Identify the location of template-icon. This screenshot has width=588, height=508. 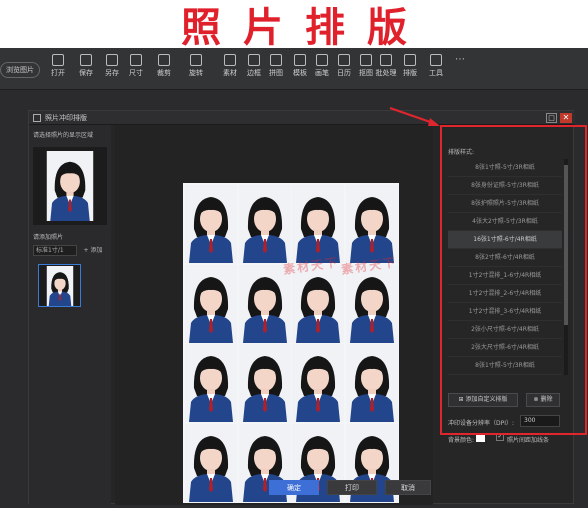
(300, 60).